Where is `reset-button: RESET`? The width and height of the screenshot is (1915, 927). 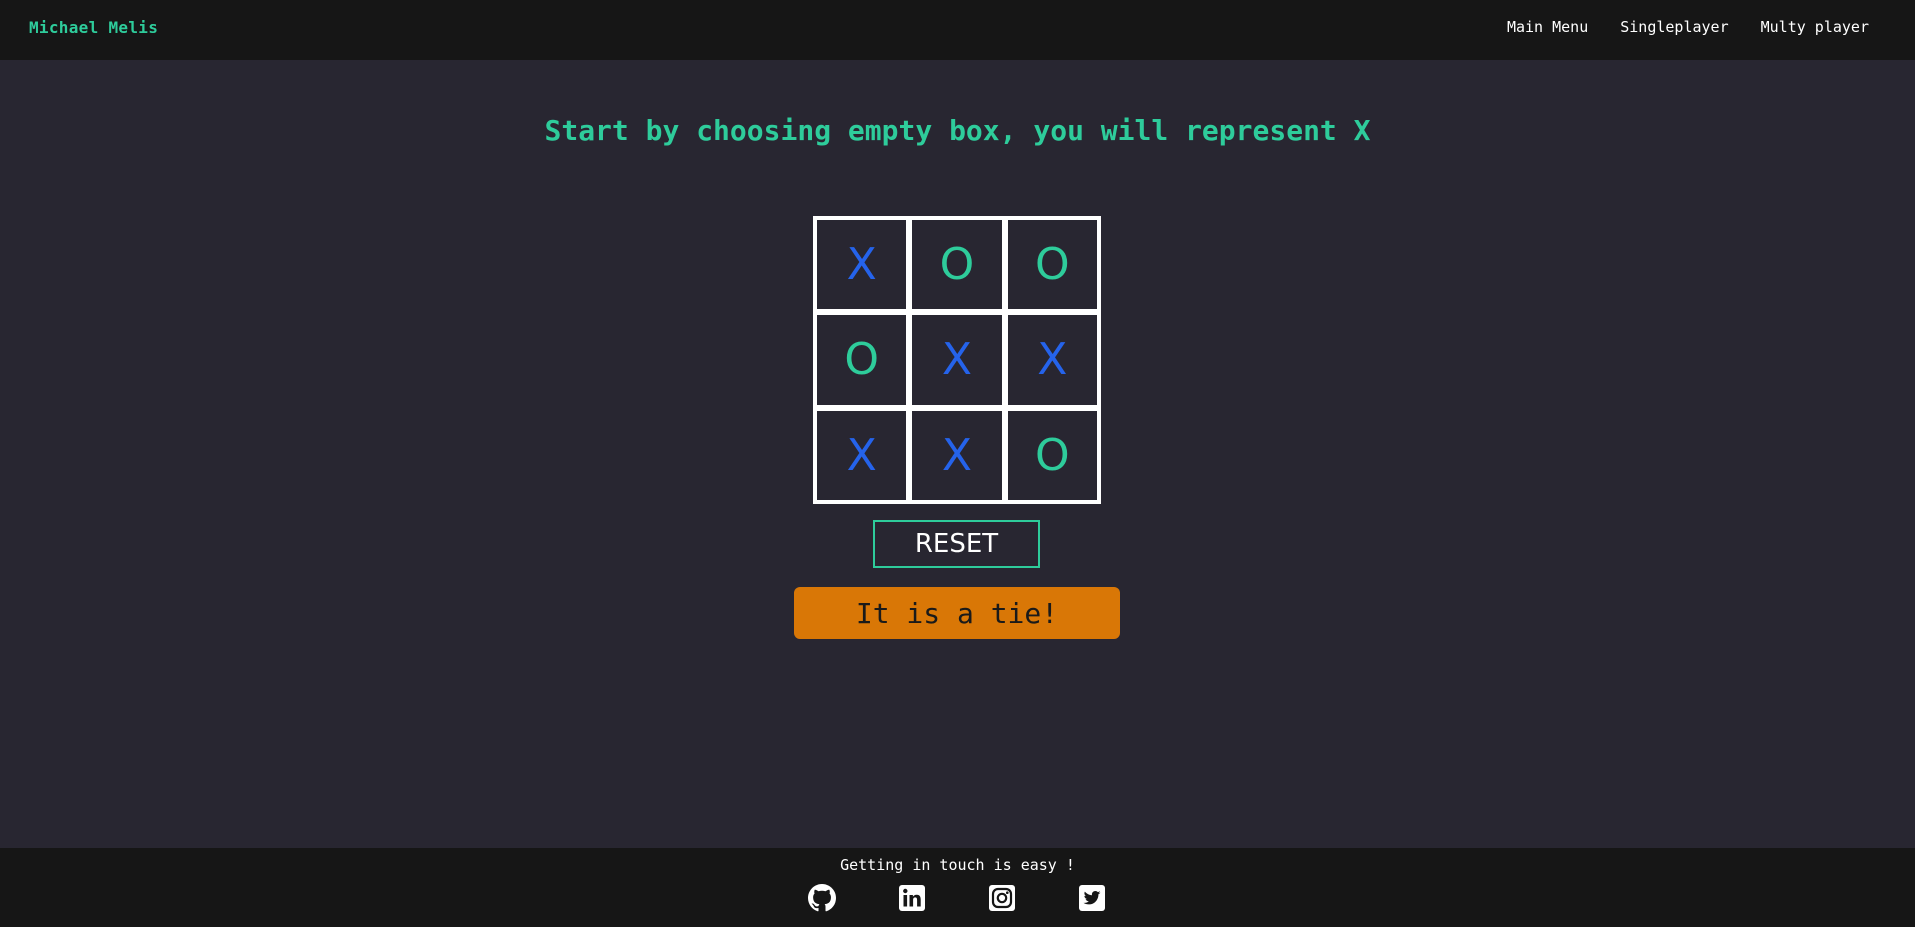 reset-button: RESET is located at coordinates (956, 544).